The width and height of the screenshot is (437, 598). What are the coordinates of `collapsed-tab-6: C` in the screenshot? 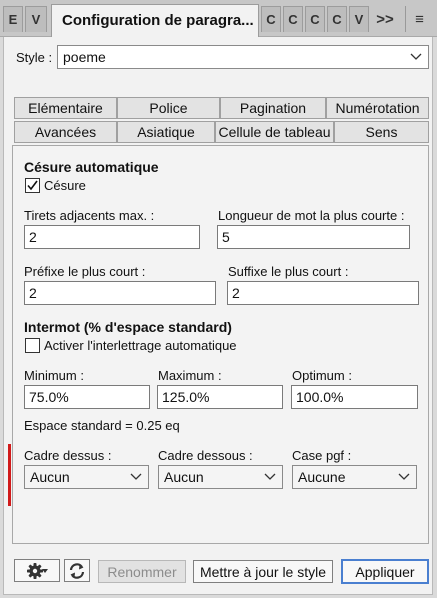 It's located at (337, 19).